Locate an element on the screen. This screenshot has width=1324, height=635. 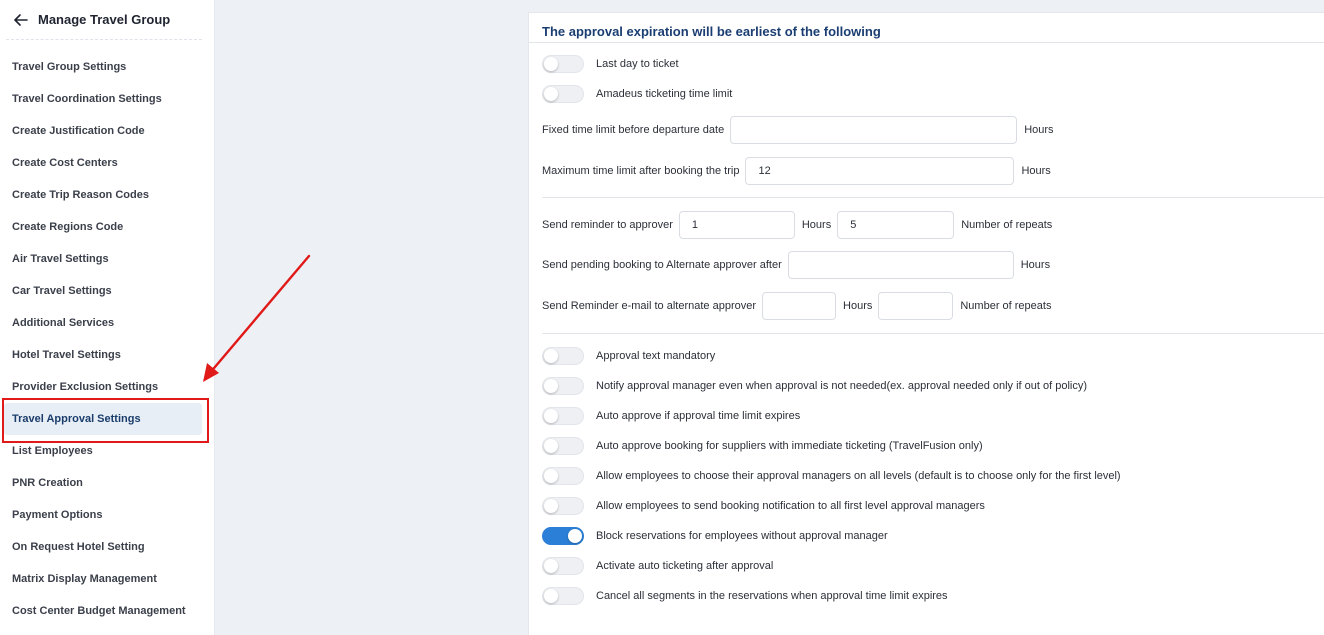
option-auto-ticketing: Activate auto ticketing after approval is located at coordinates (657, 566).